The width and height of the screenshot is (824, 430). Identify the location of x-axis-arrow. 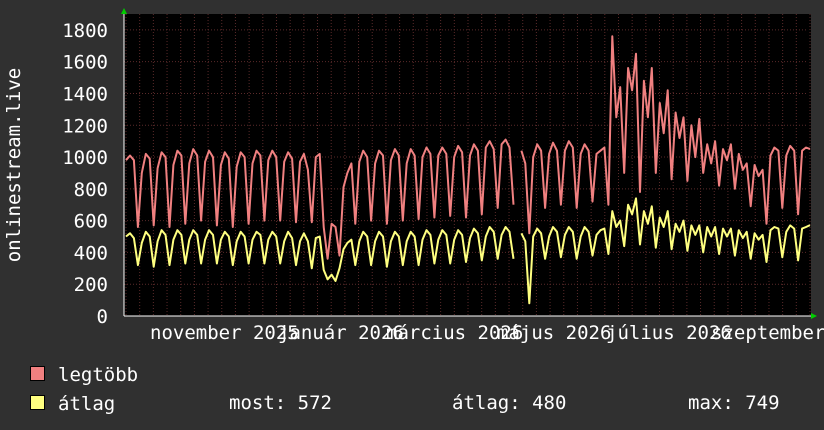
(814, 316).